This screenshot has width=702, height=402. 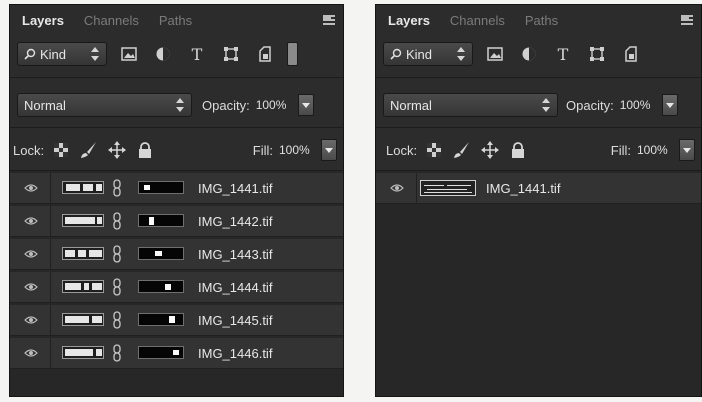 I want to click on layer-row: IMG_1445.tif, so click(x=176, y=320).